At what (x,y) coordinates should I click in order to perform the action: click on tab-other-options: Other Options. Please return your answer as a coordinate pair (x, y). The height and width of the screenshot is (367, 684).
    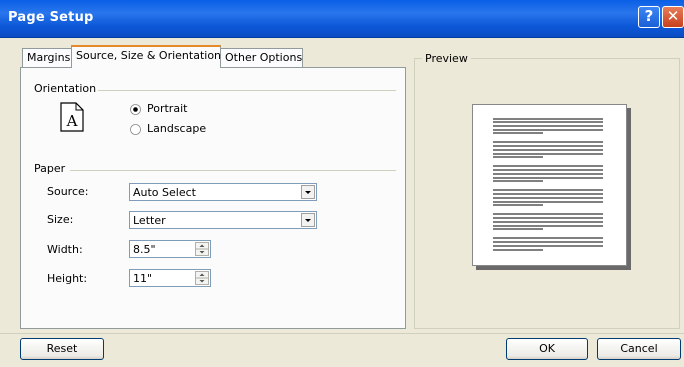
    Looking at the image, I should click on (261, 57).